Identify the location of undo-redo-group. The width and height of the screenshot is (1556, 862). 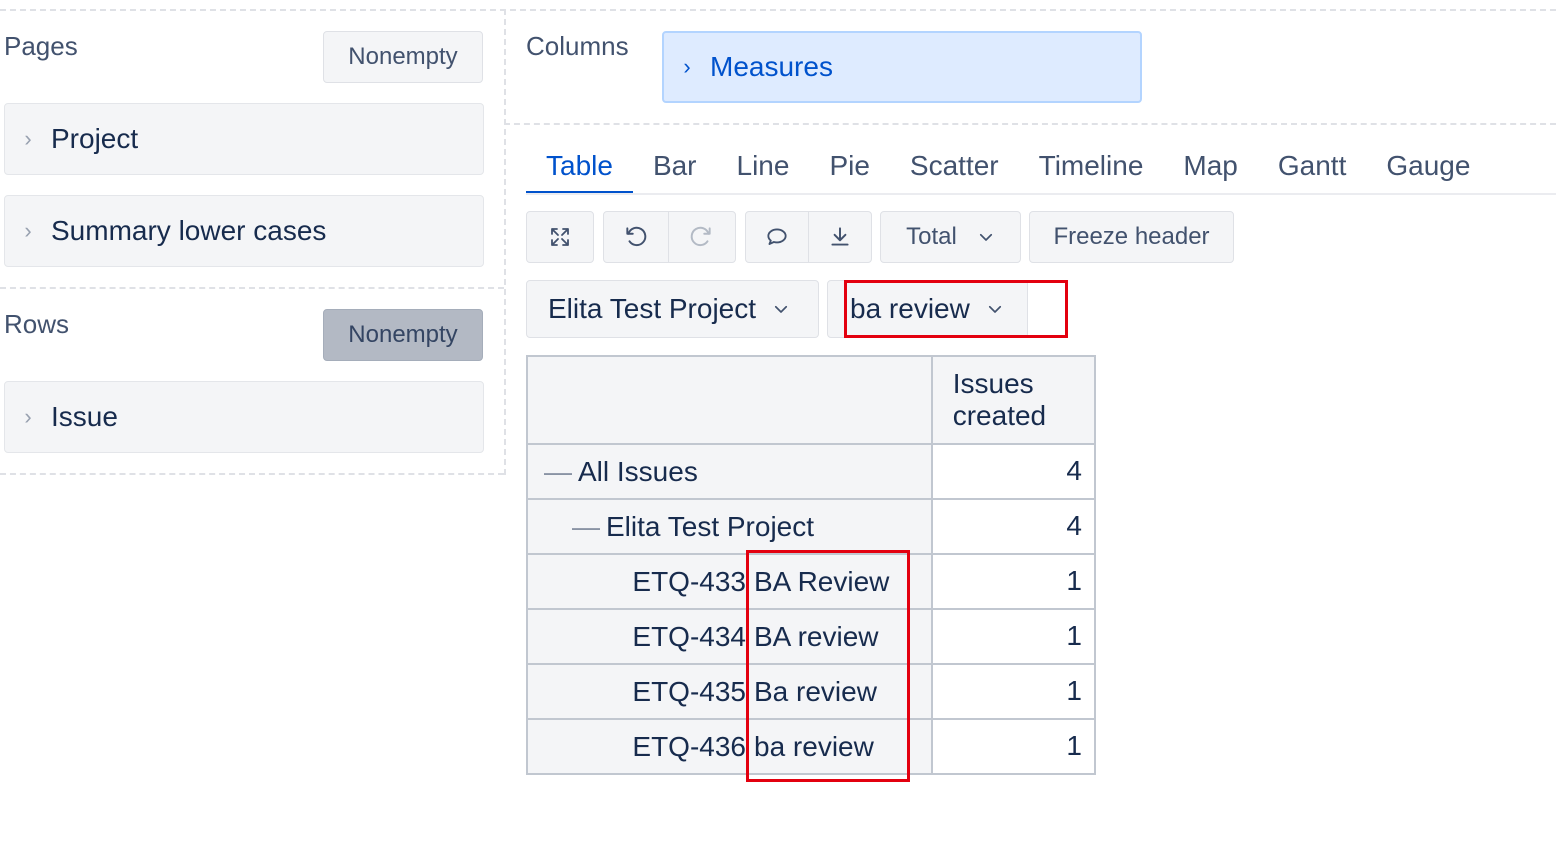
(669, 237).